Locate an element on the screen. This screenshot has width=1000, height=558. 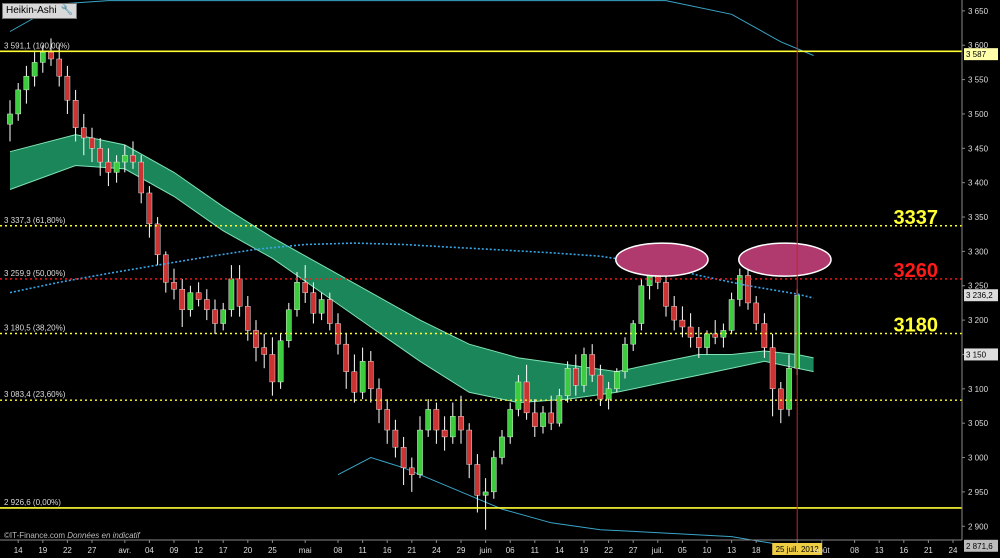
date-tick-label: 06 is located at coordinates (510, 550).